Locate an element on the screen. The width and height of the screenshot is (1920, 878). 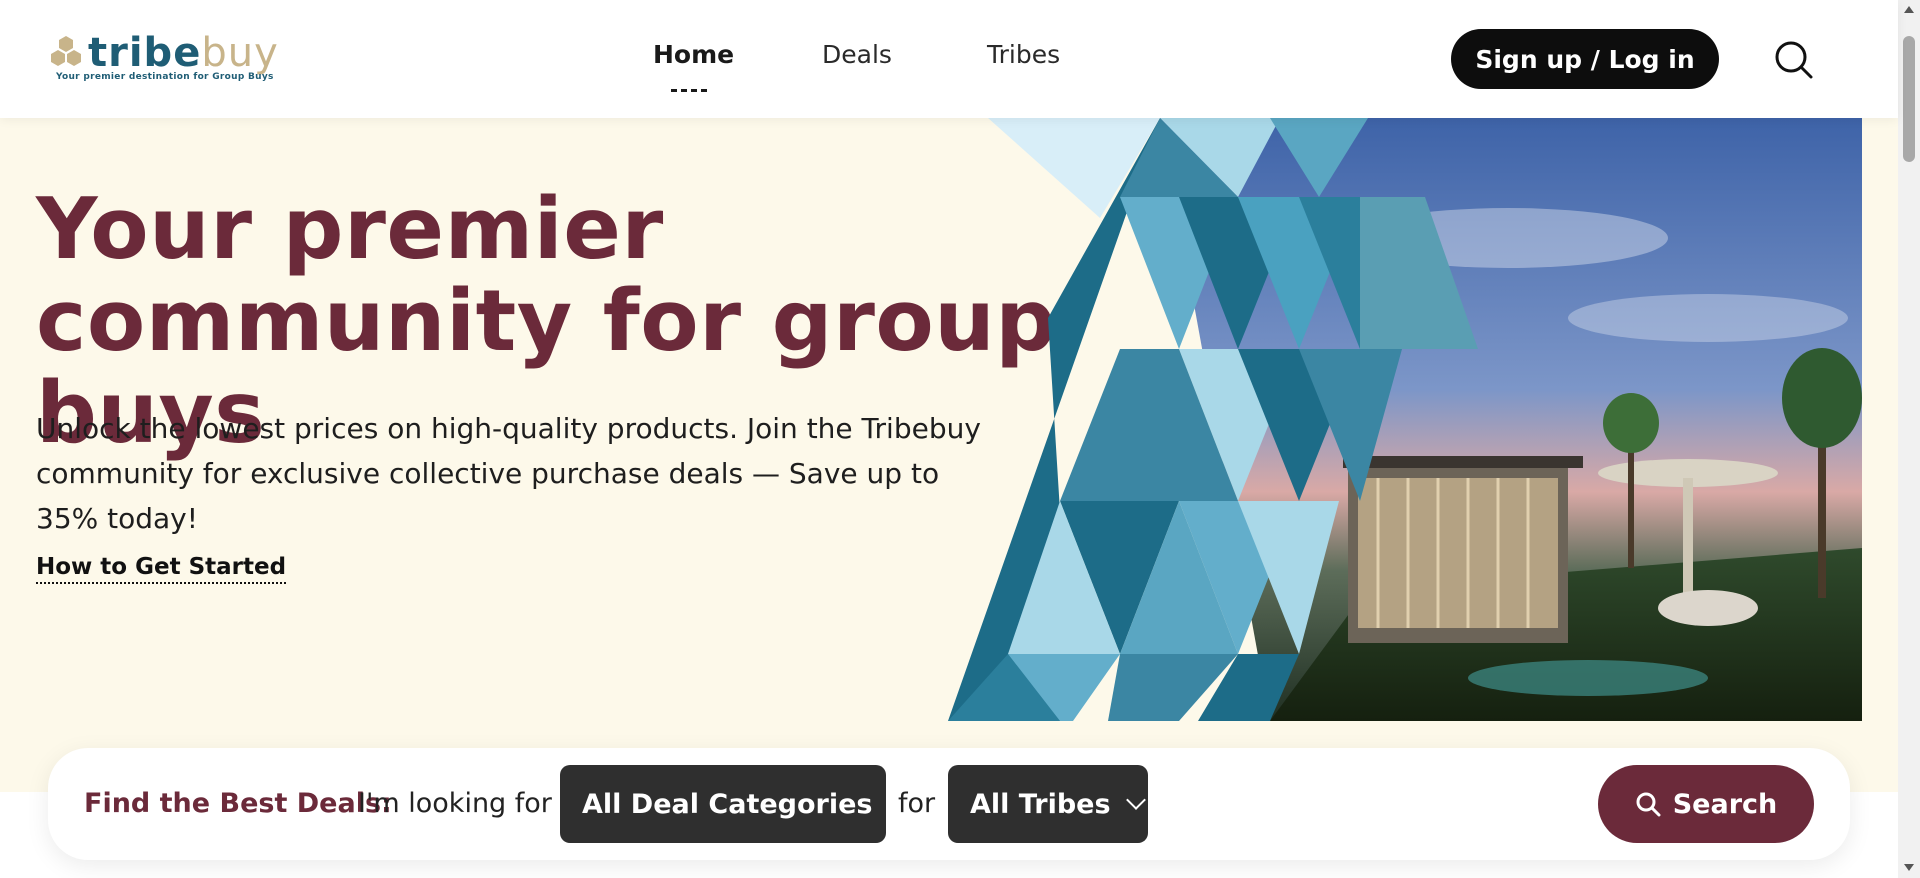
page-scrollbar is located at coordinates (1909, 439).